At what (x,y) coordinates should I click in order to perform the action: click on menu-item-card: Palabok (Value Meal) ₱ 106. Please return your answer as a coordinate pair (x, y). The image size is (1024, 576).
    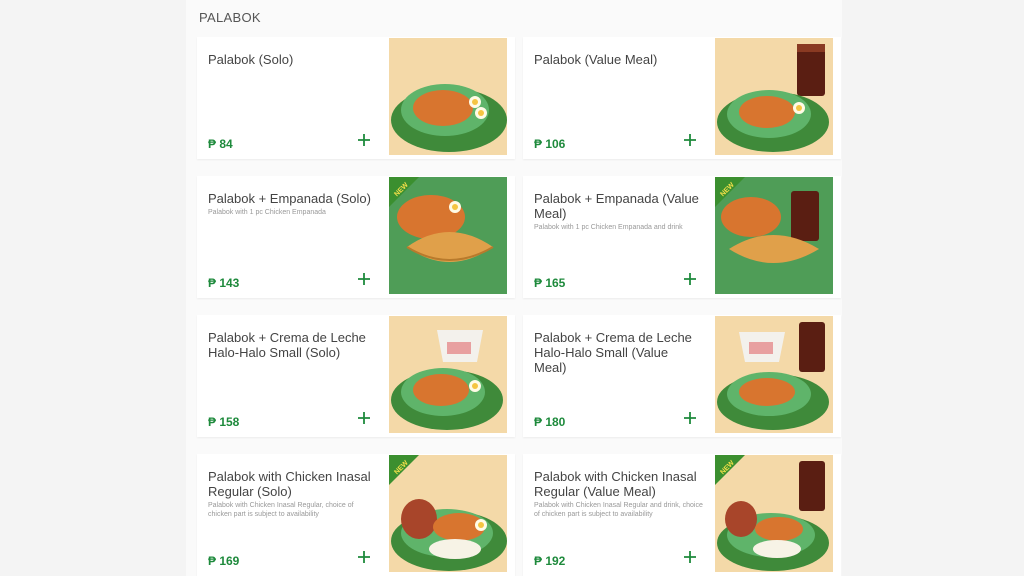
    Looking at the image, I should click on (682, 98).